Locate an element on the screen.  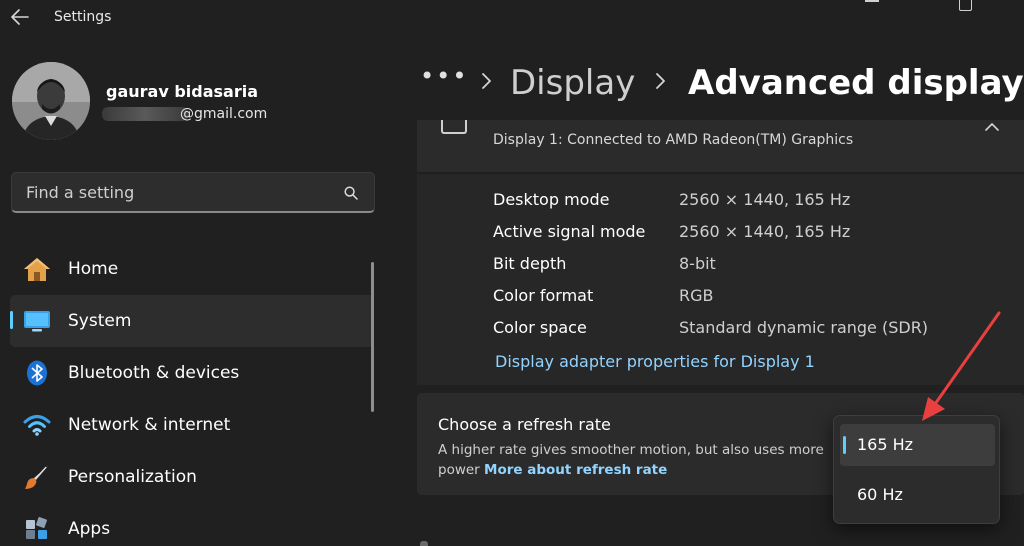
page-title: Advanced display is located at coordinates (856, 83).